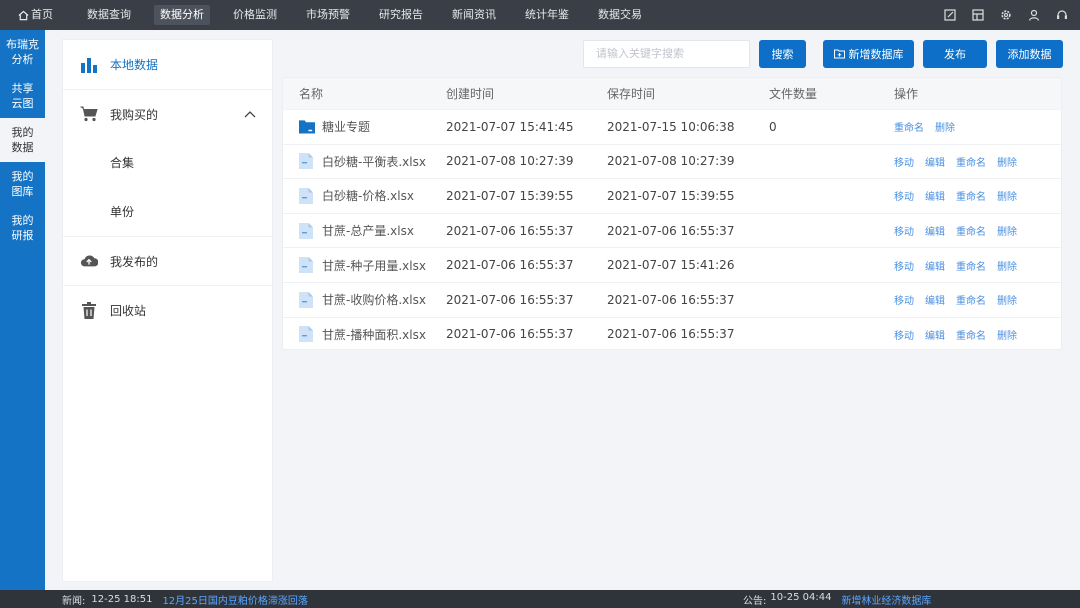  Describe the element at coordinates (1062, 15) in the screenshot. I see `headset-icon` at that location.